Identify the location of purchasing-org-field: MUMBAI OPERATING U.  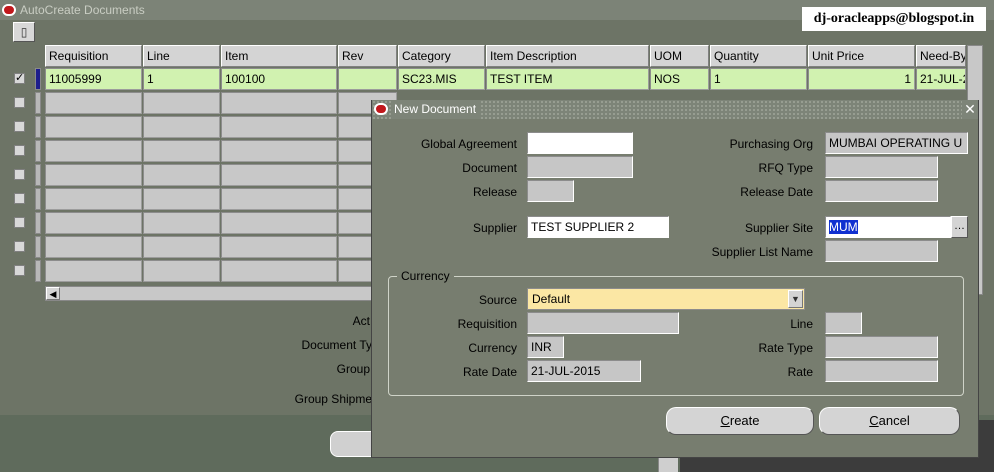
(896, 143).